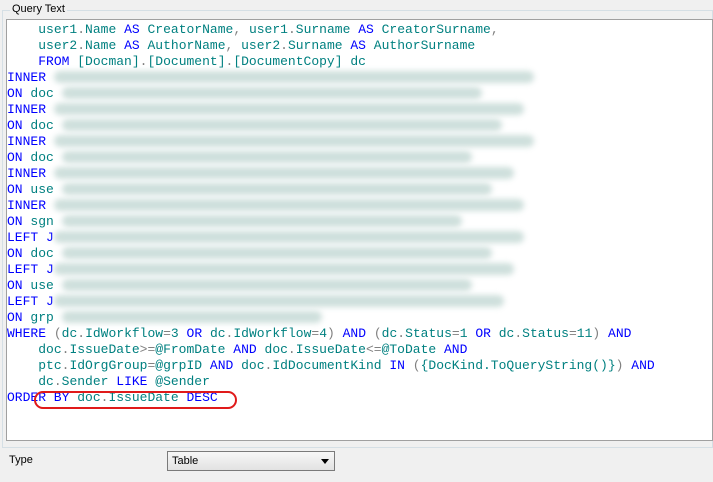 Image resolution: width=713 pixels, height=482 pixels. Describe the element at coordinates (174, 333) in the screenshot. I see `code-token: 3` at that location.